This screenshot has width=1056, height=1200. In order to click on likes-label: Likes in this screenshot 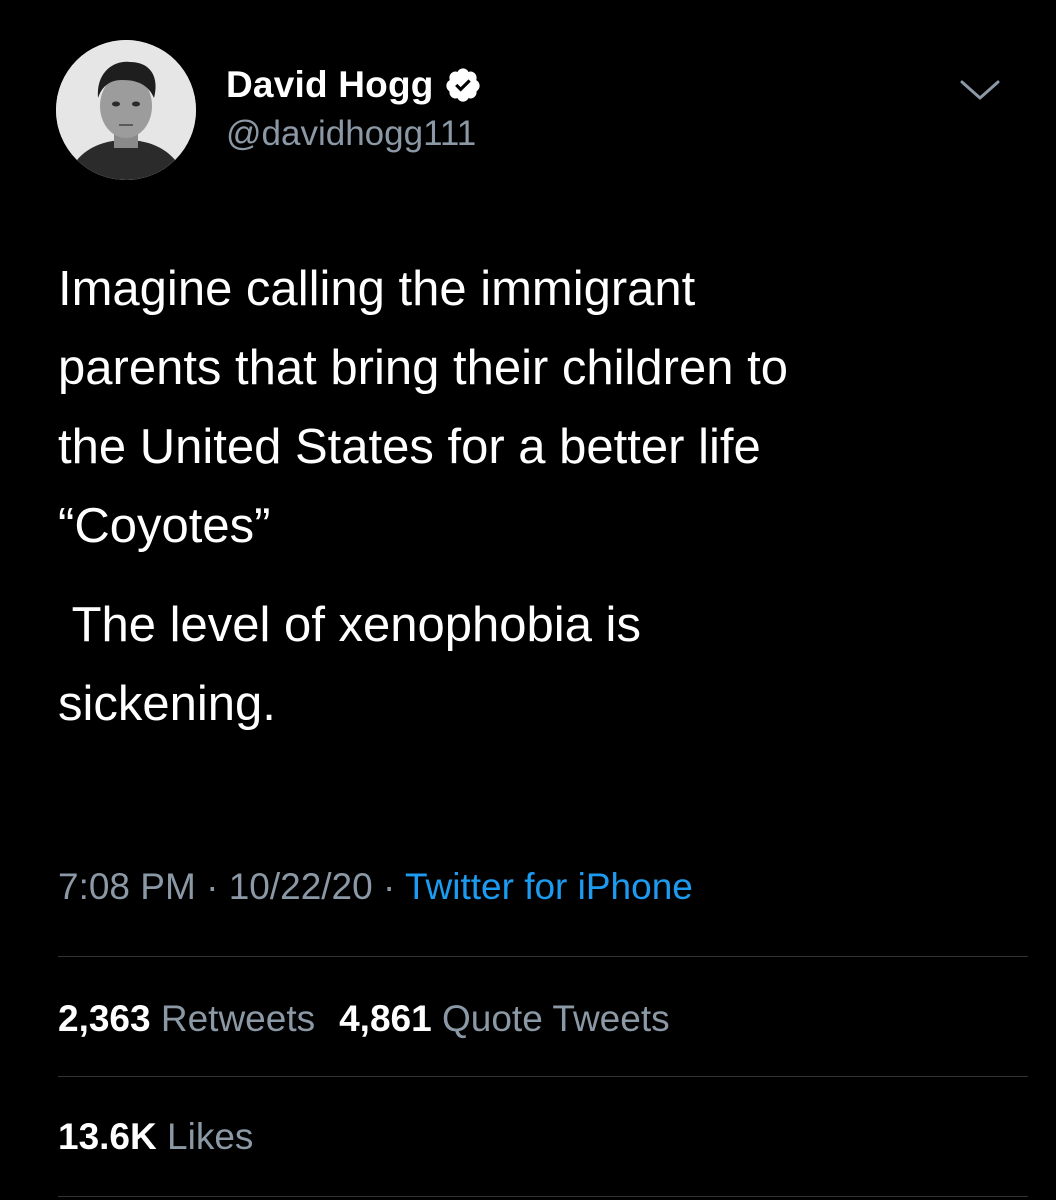, I will do `click(210, 1136)`.